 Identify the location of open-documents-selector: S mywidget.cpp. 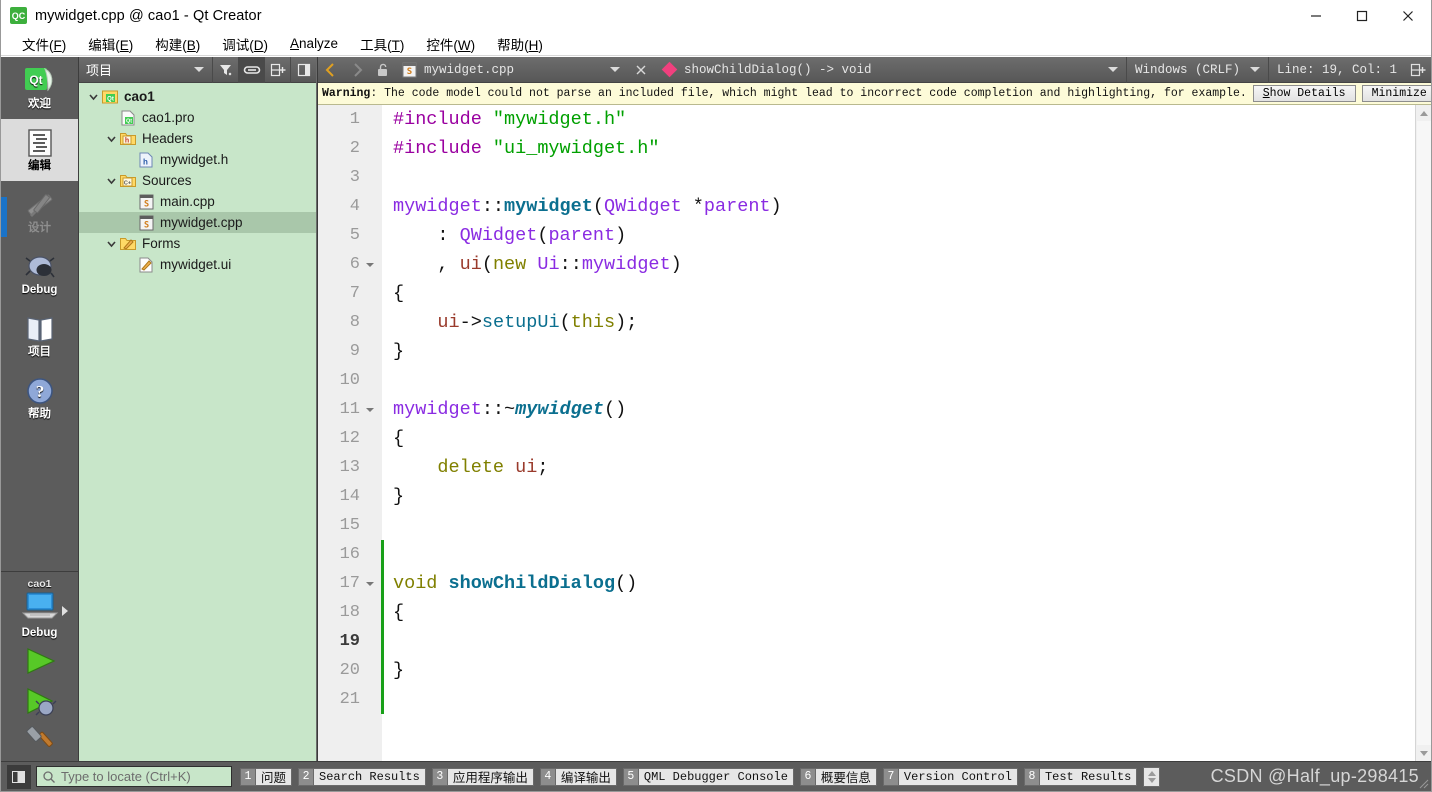
(512, 69).